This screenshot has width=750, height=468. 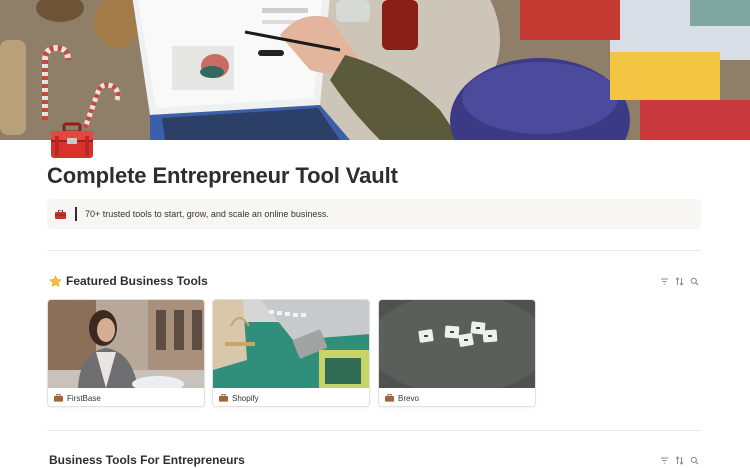 What do you see at coordinates (55, 281) in the screenshot?
I see `star-icon` at bounding box center [55, 281].